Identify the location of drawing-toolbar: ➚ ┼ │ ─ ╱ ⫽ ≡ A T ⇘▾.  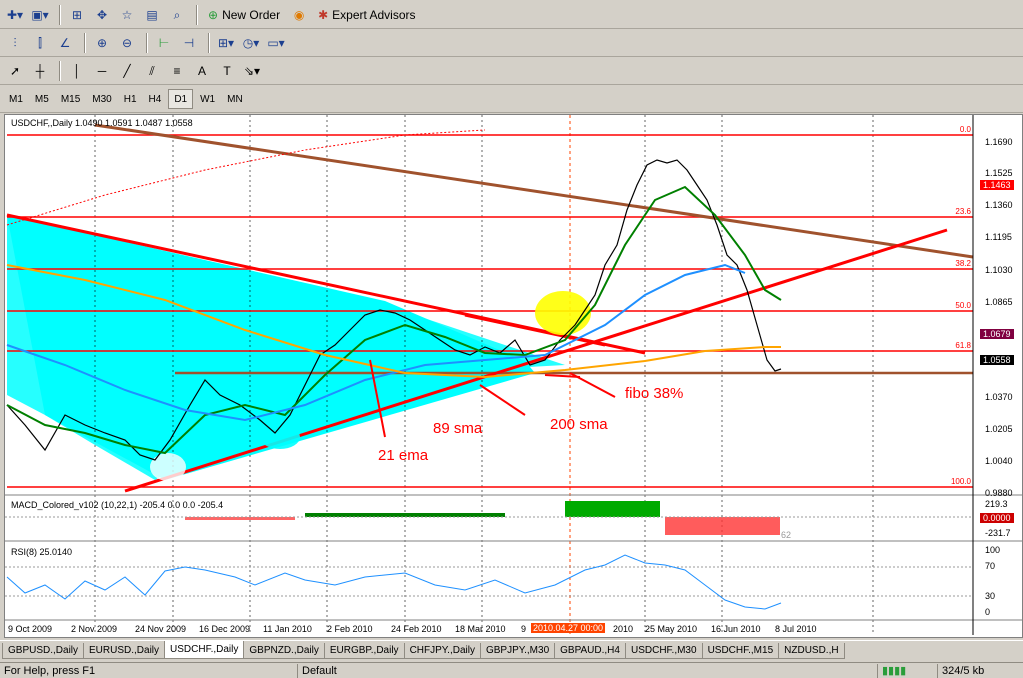
(511, 71).